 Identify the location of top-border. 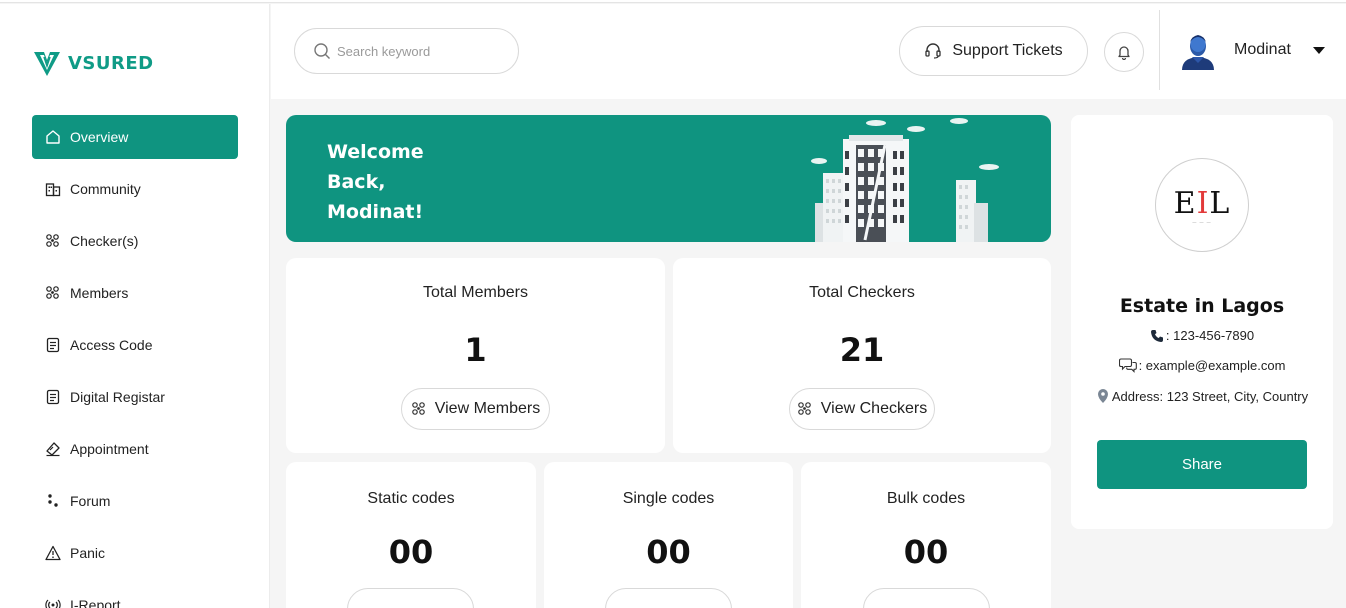
(673, 1).